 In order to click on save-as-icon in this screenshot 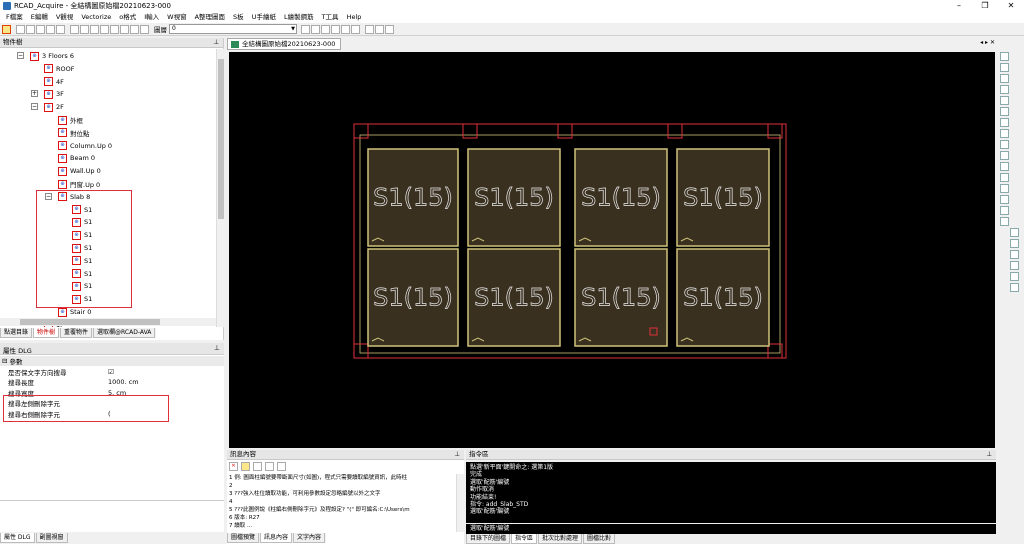, I will do `click(269, 466)`.